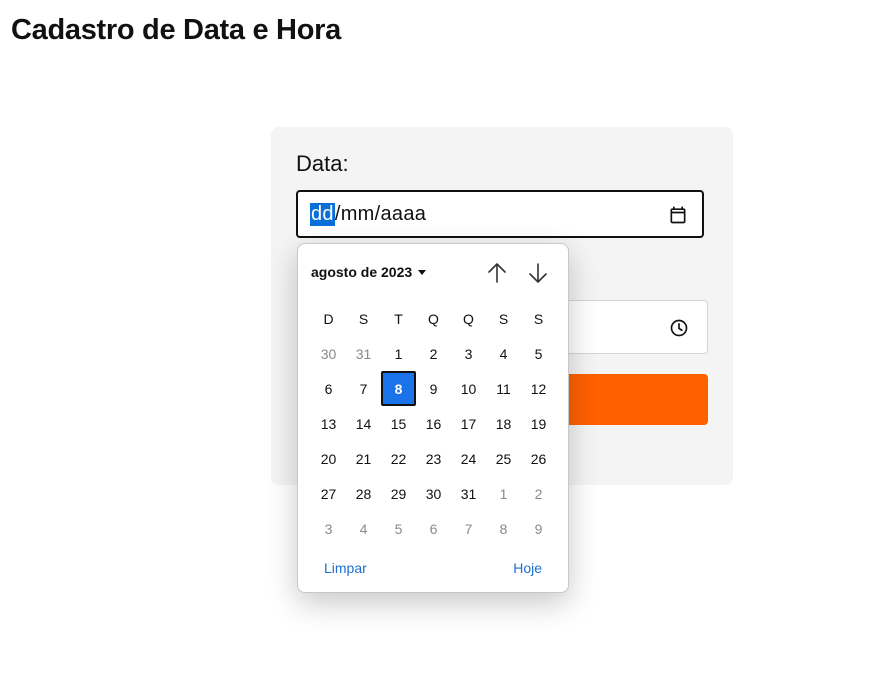  What do you see at coordinates (503, 458) in the screenshot?
I see `calendar-day: 25` at bounding box center [503, 458].